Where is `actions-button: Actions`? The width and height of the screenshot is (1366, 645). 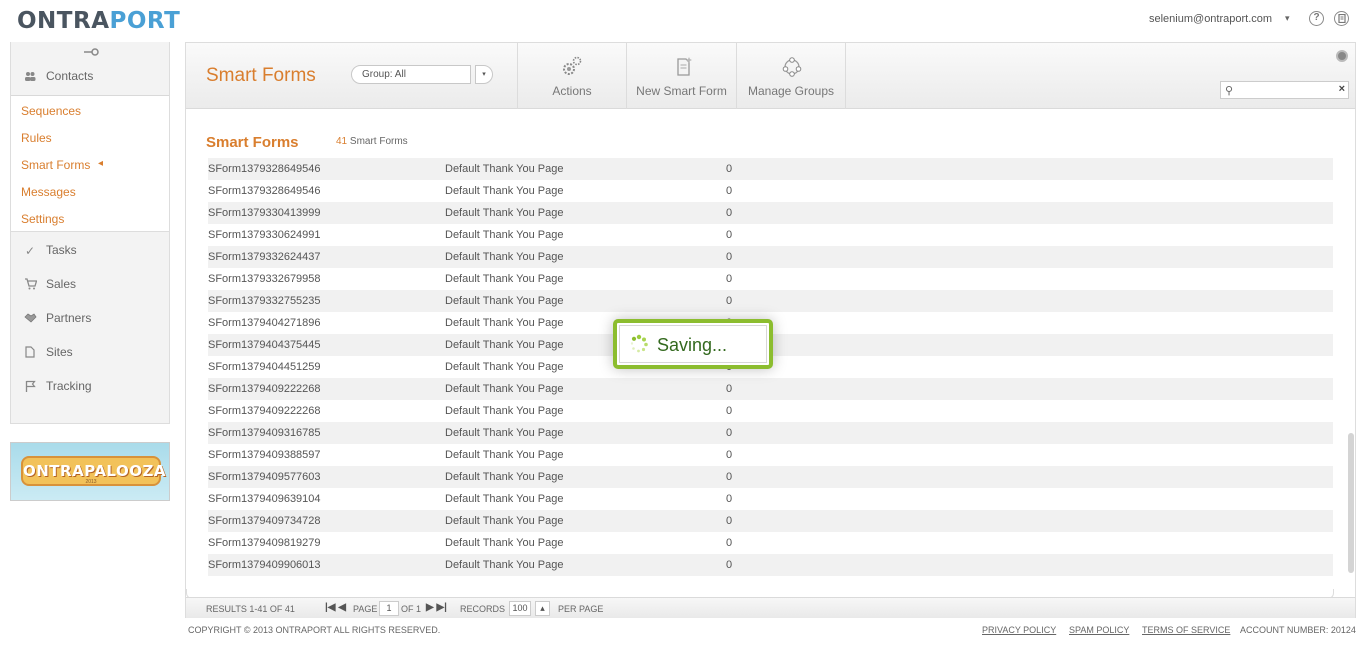
actions-button: Actions is located at coordinates (571, 76).